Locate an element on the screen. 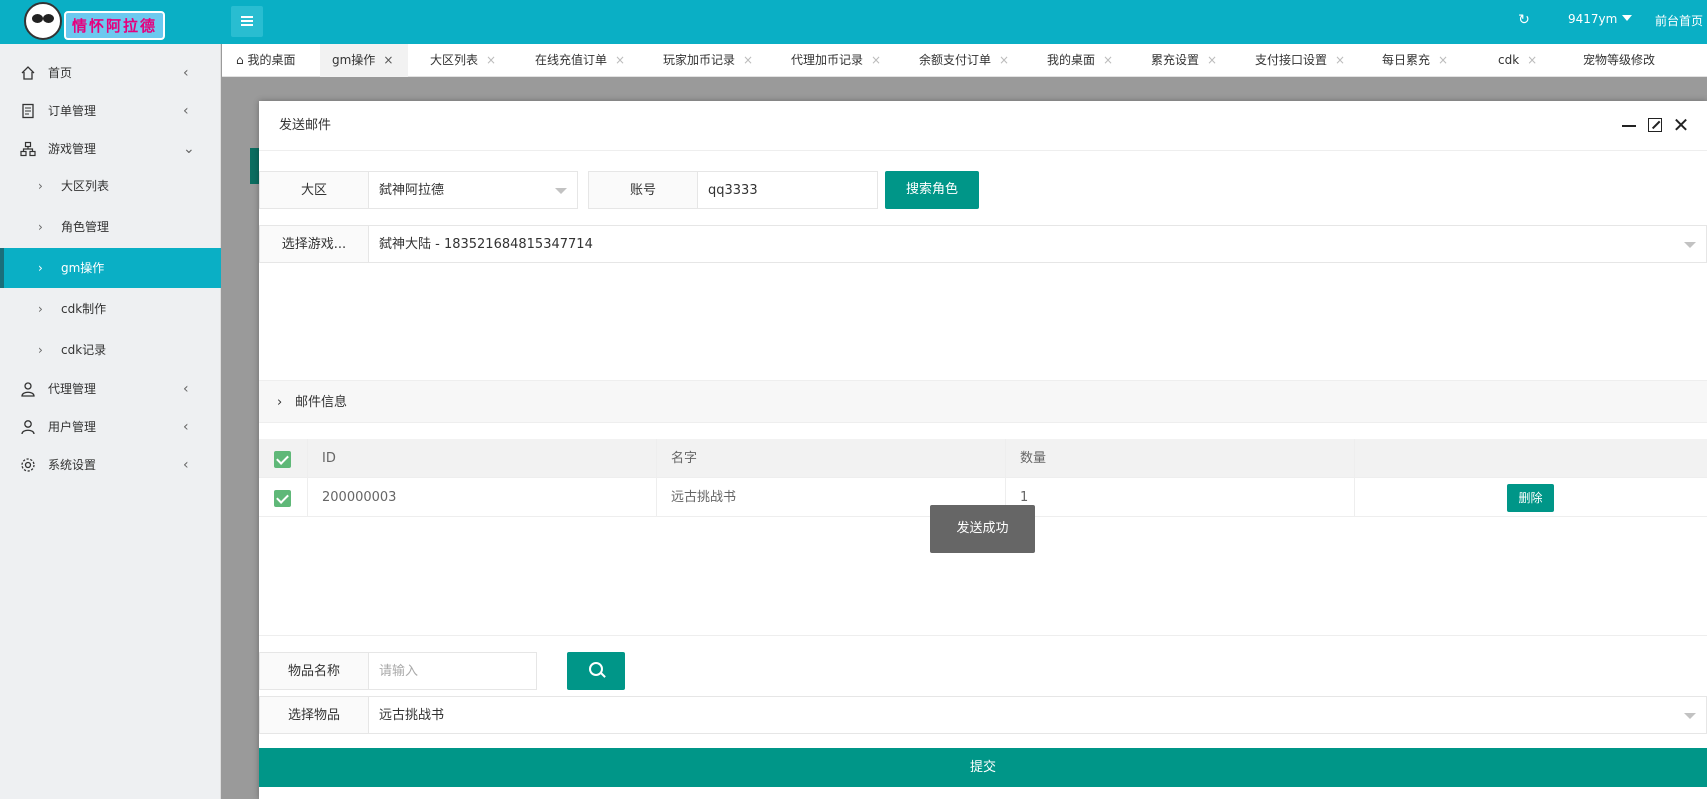 The width and height of the screenshot is (1707, 799). user-name: 9417ym is located at coordinates (1593, 19).